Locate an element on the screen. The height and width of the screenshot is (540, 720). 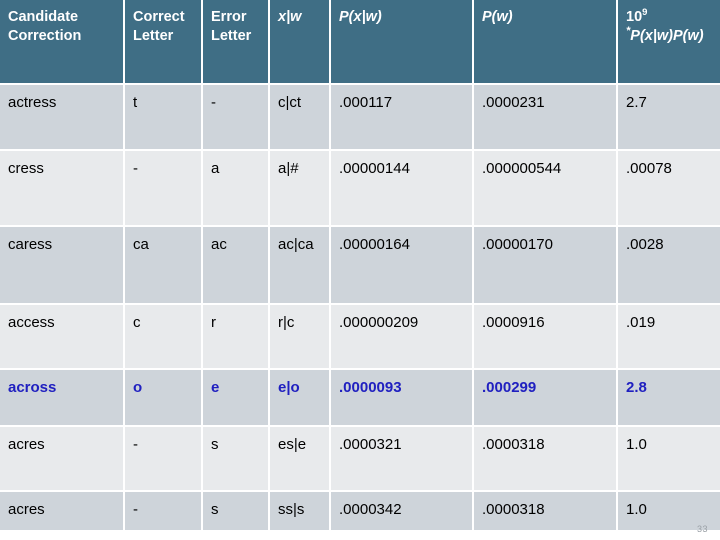
cell-p-w: .0000916 is located at coordinates (546, 337).